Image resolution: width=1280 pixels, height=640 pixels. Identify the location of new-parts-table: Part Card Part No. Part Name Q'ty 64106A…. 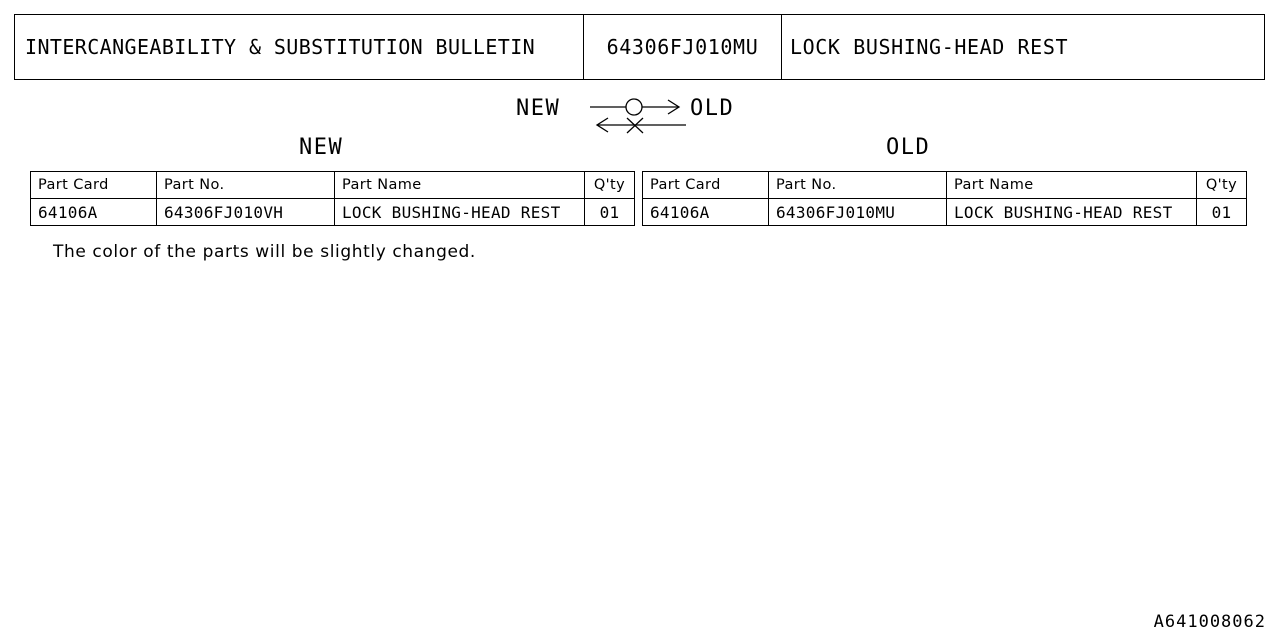
(332, 198).